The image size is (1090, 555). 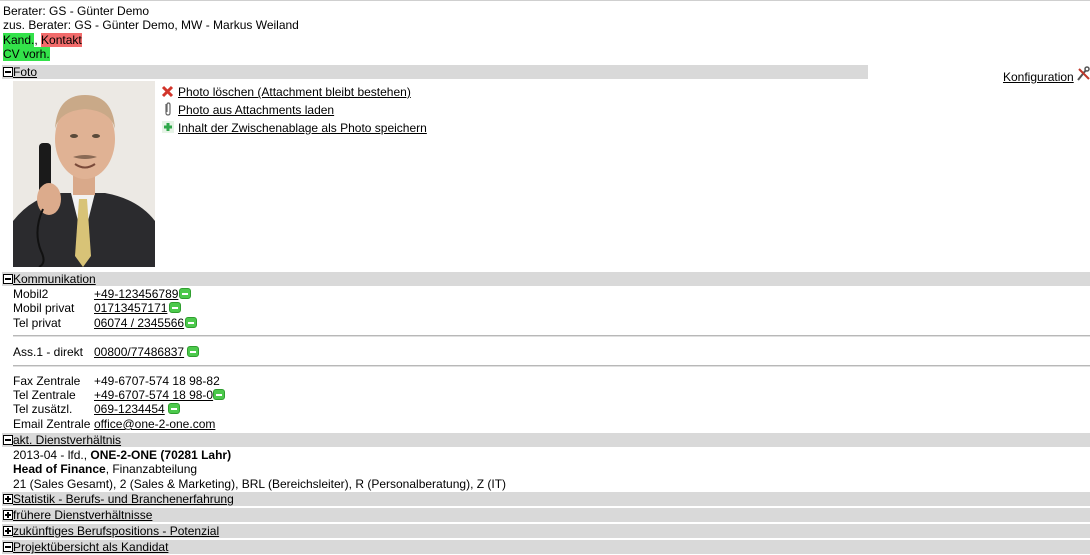 I want to click on delete-x-icon, so click(x=167, y=91).